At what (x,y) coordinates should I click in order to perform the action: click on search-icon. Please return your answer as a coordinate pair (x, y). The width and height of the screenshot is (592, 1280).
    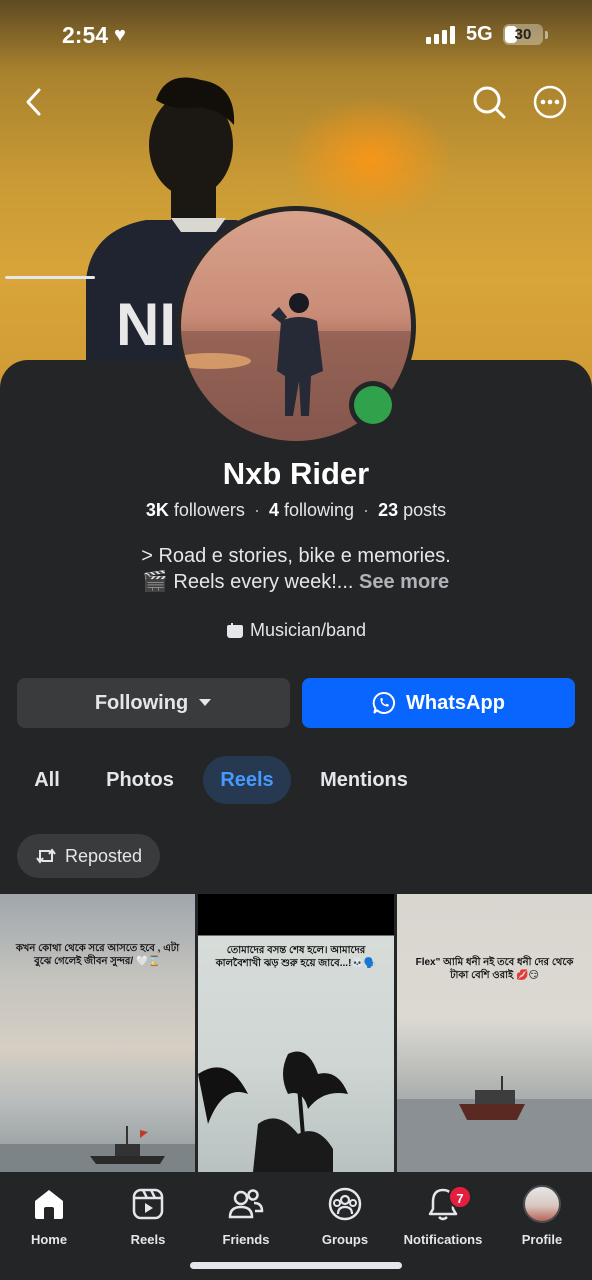
    Looking at the image, I should click on (489, 102).